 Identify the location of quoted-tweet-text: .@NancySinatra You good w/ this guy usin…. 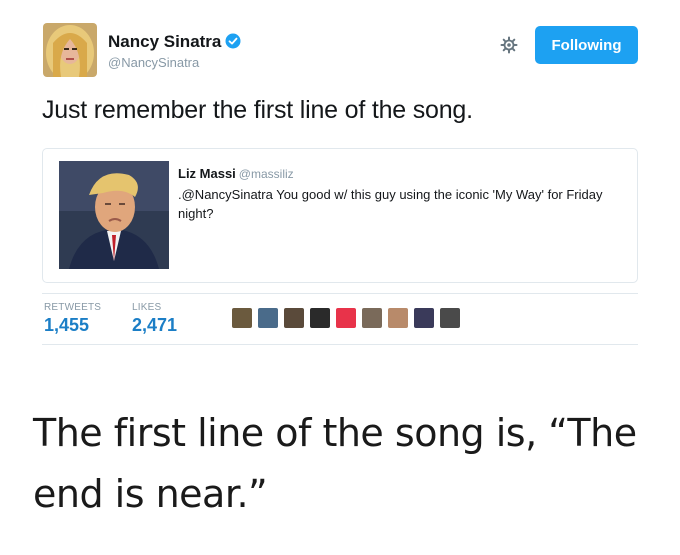
(390, 204).